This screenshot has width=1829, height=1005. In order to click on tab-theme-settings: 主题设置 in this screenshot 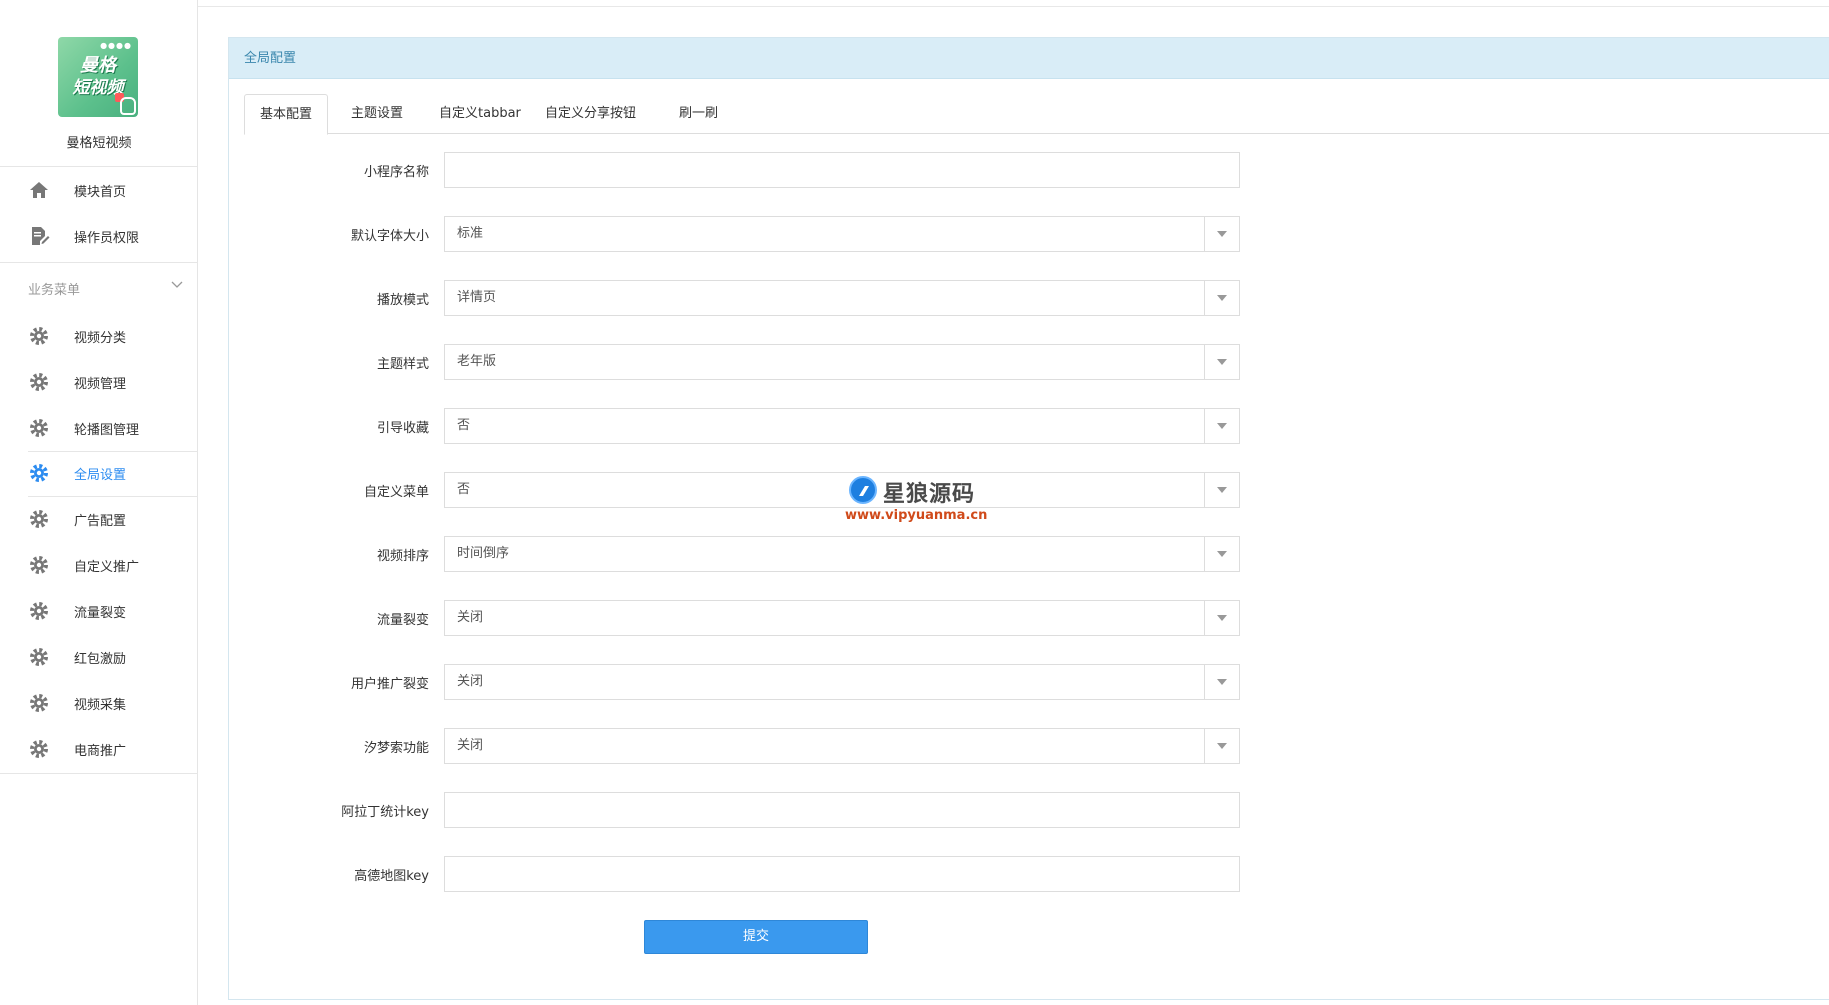, I will do `click(377, 114)`.